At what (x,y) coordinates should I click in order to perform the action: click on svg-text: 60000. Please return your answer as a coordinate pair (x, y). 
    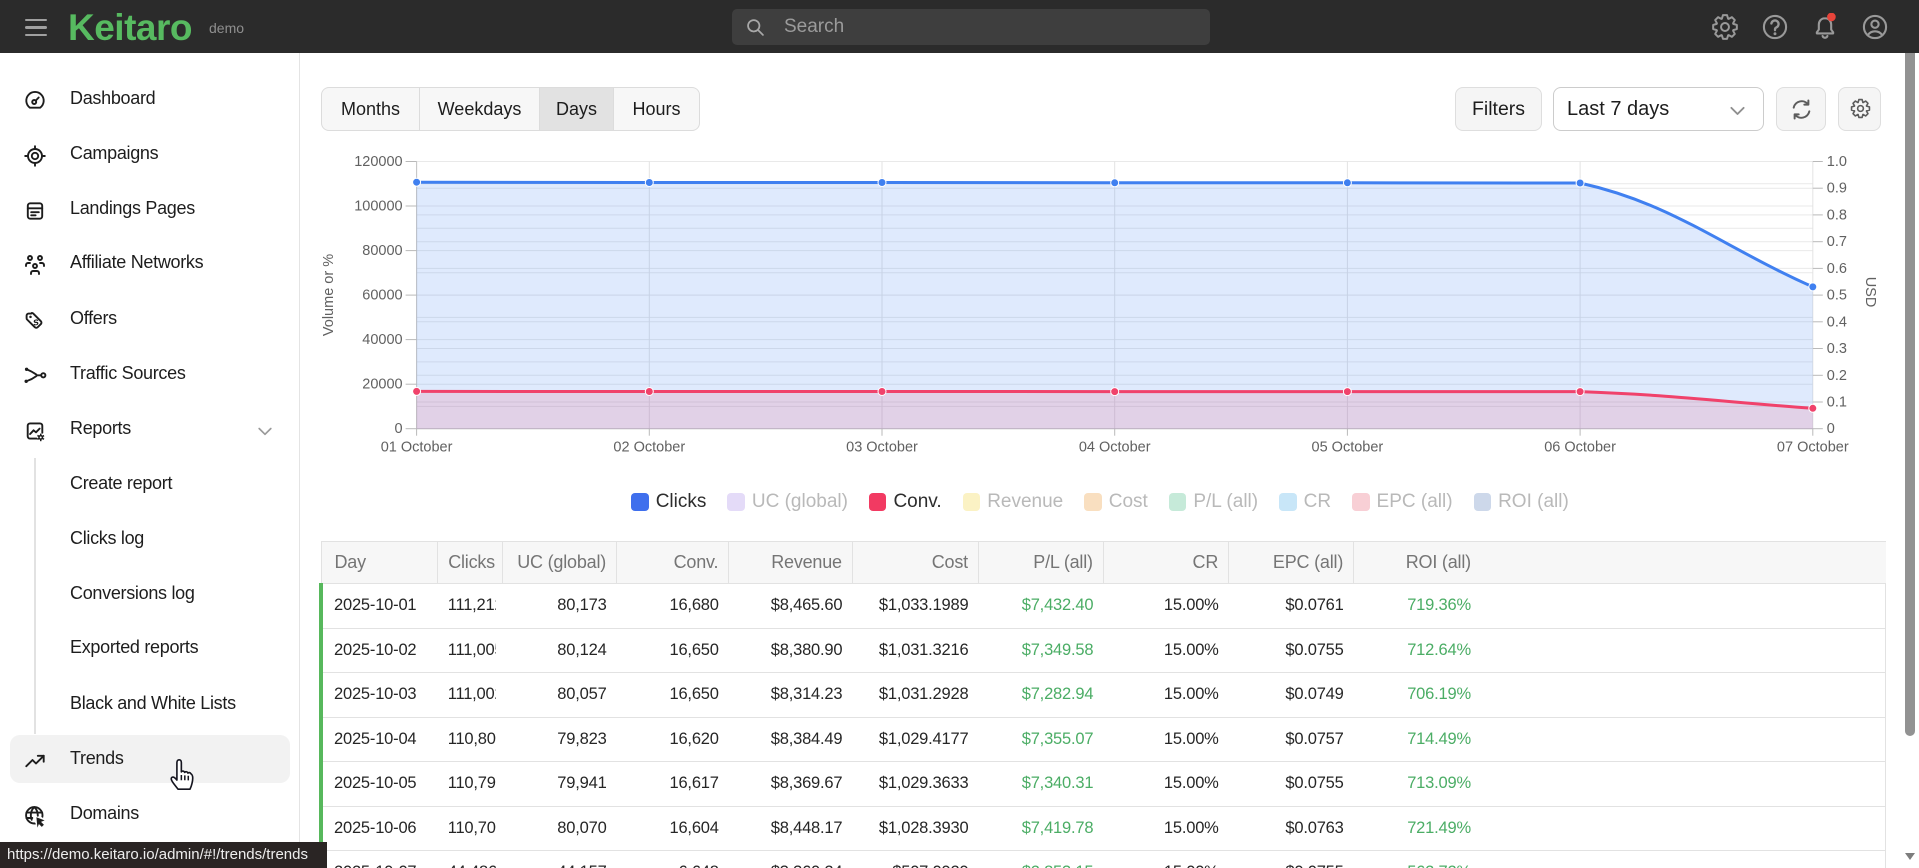
    Looking at the image, I should click on (382, 296).